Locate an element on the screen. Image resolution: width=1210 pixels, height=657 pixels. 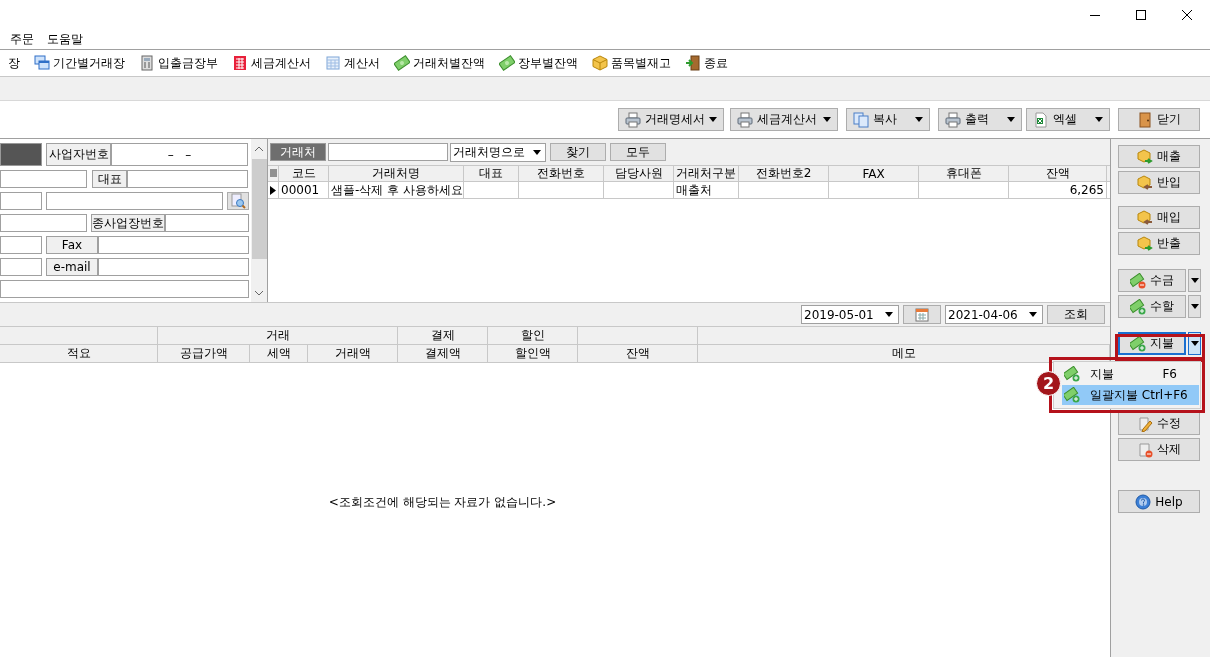
column-header: 할인액 is located at coordinates (533, 353).